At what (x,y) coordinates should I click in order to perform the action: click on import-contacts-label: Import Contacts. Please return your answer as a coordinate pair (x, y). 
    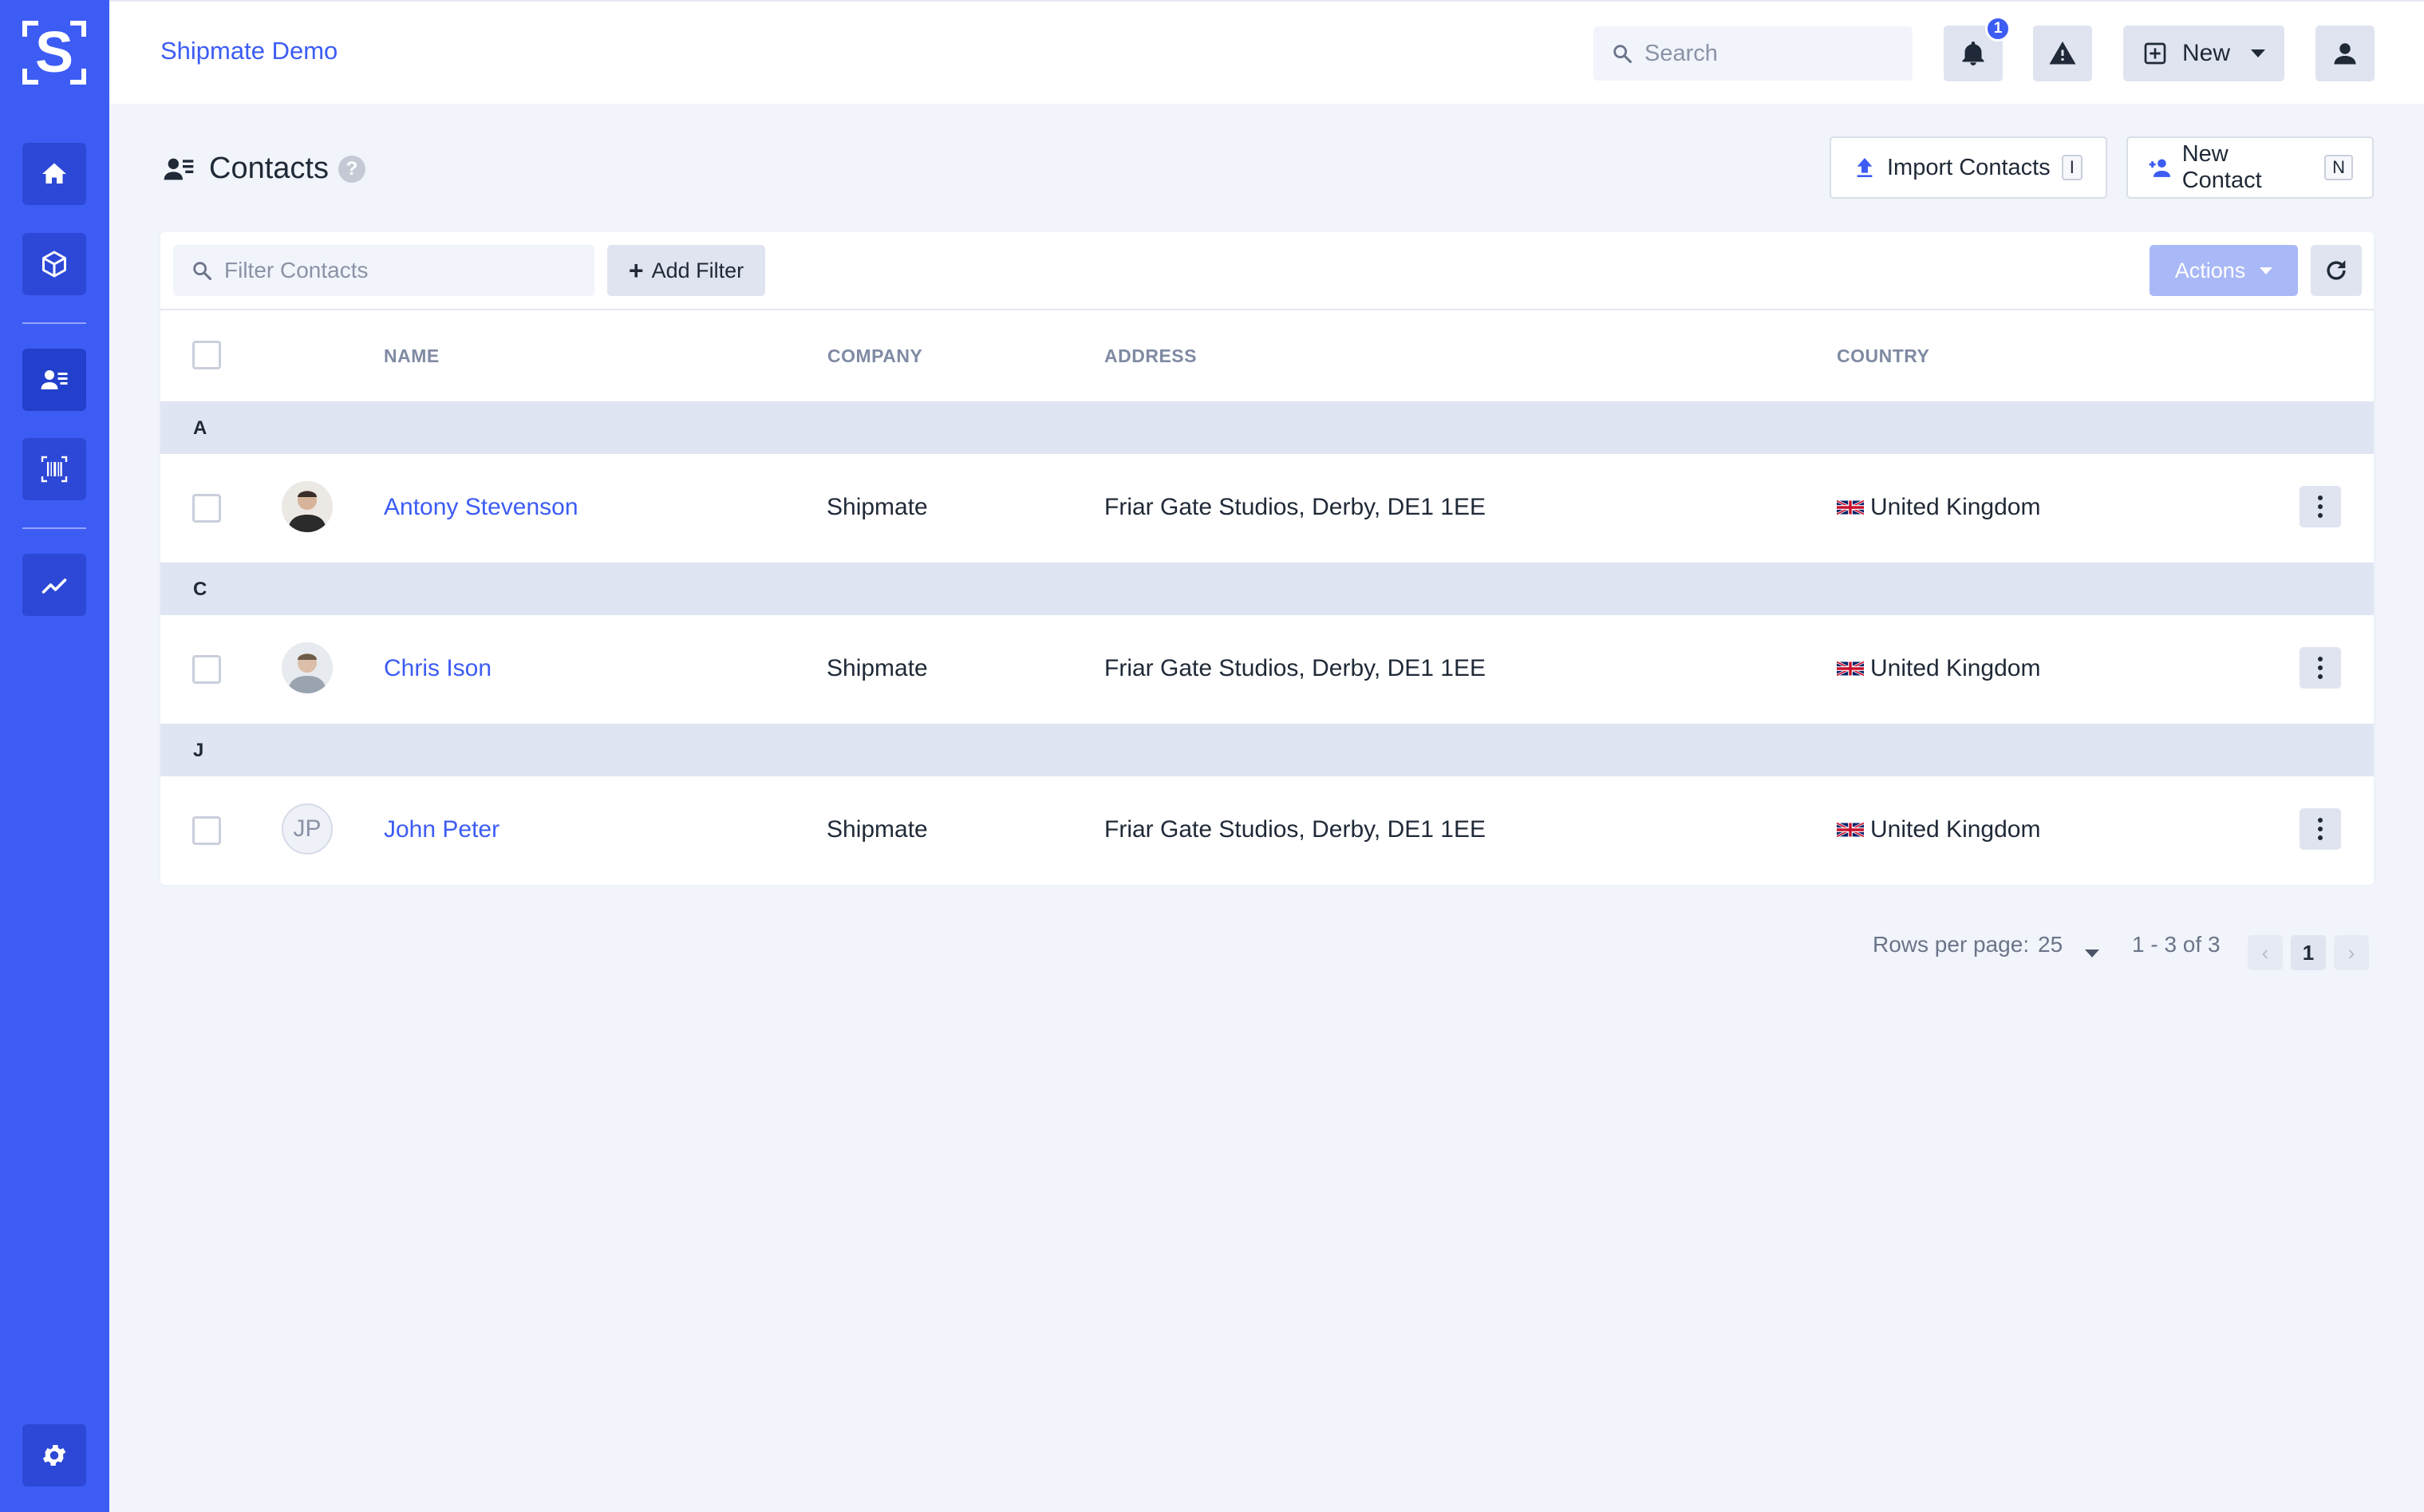
    Looking at the image, I should click on (1969, 167).